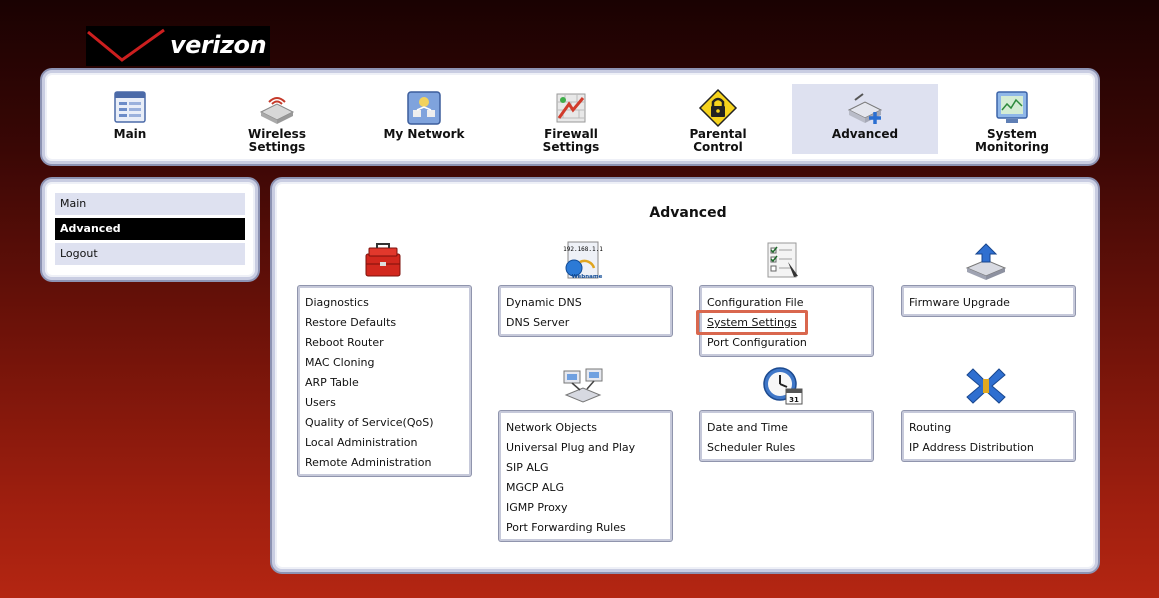 The height and width of the screenshot is (598, 1159). What do you see at coordinates (783, 386) in the screenshot?
I see `clock-calendar-icon: 31` at bounding box center [783, 386].